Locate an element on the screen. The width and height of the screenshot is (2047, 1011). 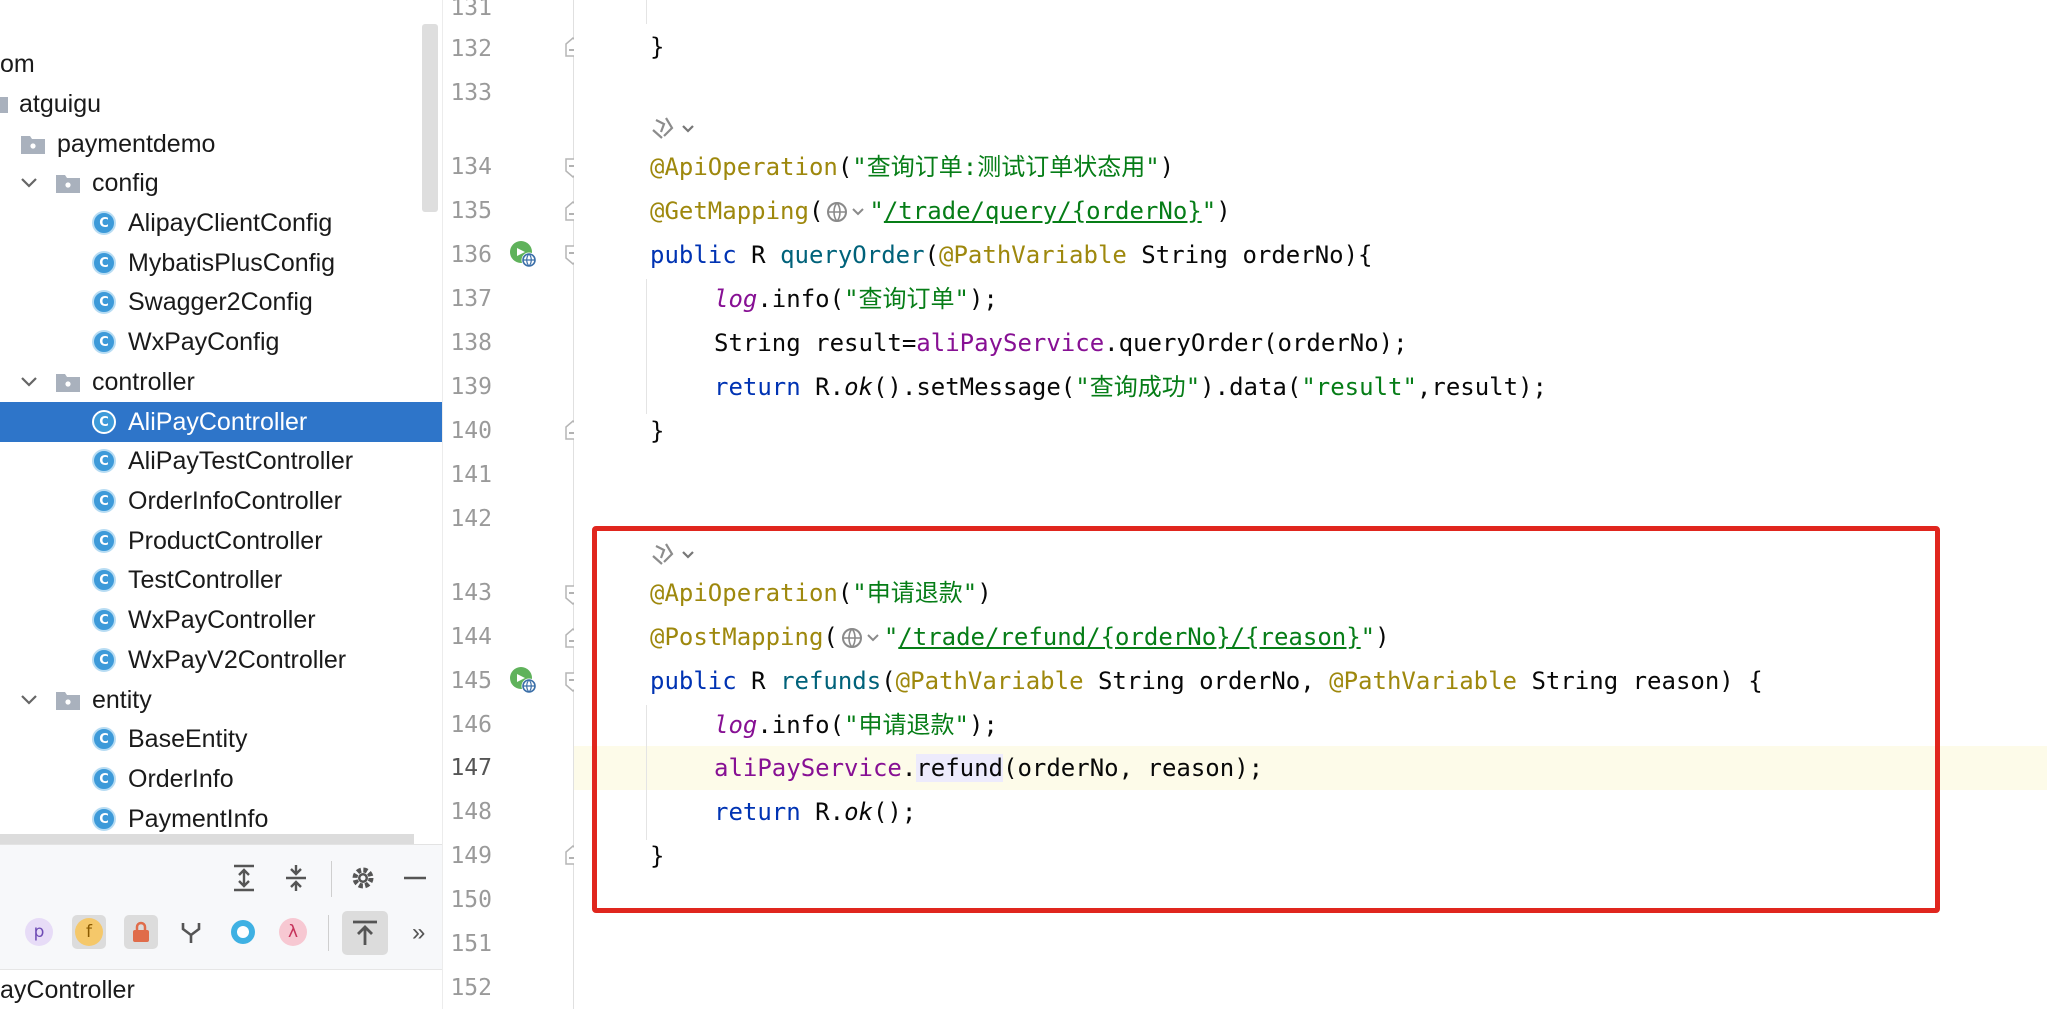
line-number: 152 is located at coordinates (464, 988).